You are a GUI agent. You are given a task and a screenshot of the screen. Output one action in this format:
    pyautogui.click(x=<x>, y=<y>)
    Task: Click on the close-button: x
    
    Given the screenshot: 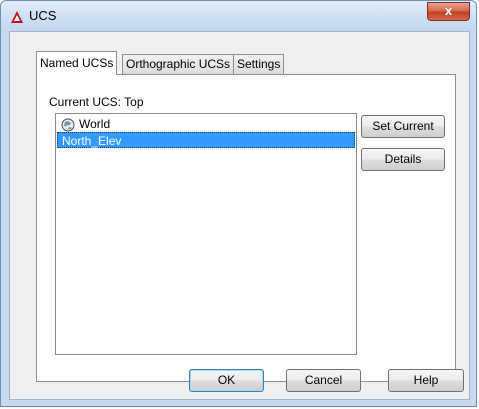 What is the action you would take?
    pyautogui.click(x=448, y=11)
    